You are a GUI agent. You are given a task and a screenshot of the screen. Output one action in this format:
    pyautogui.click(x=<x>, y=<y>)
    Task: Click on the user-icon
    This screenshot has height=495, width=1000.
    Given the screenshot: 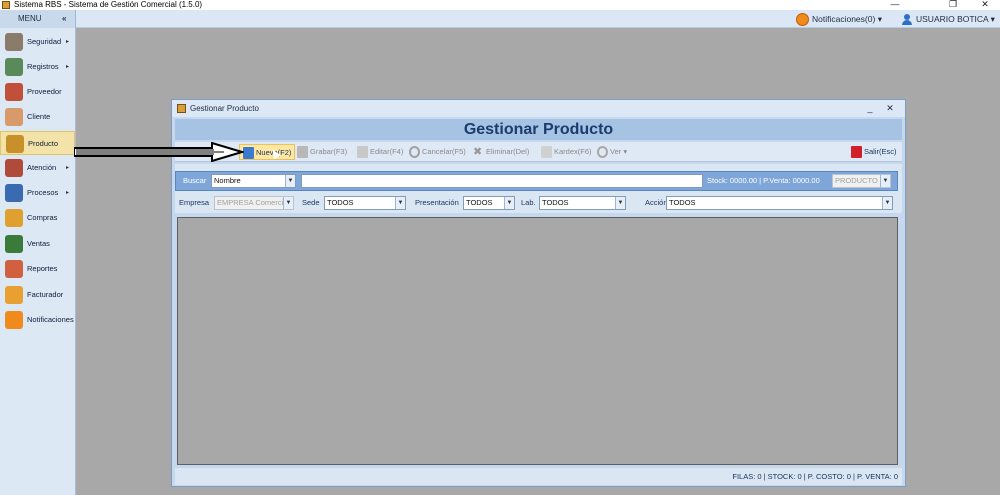 What is the action you would take?
    pyautogui.click(x=907, y=19)
    